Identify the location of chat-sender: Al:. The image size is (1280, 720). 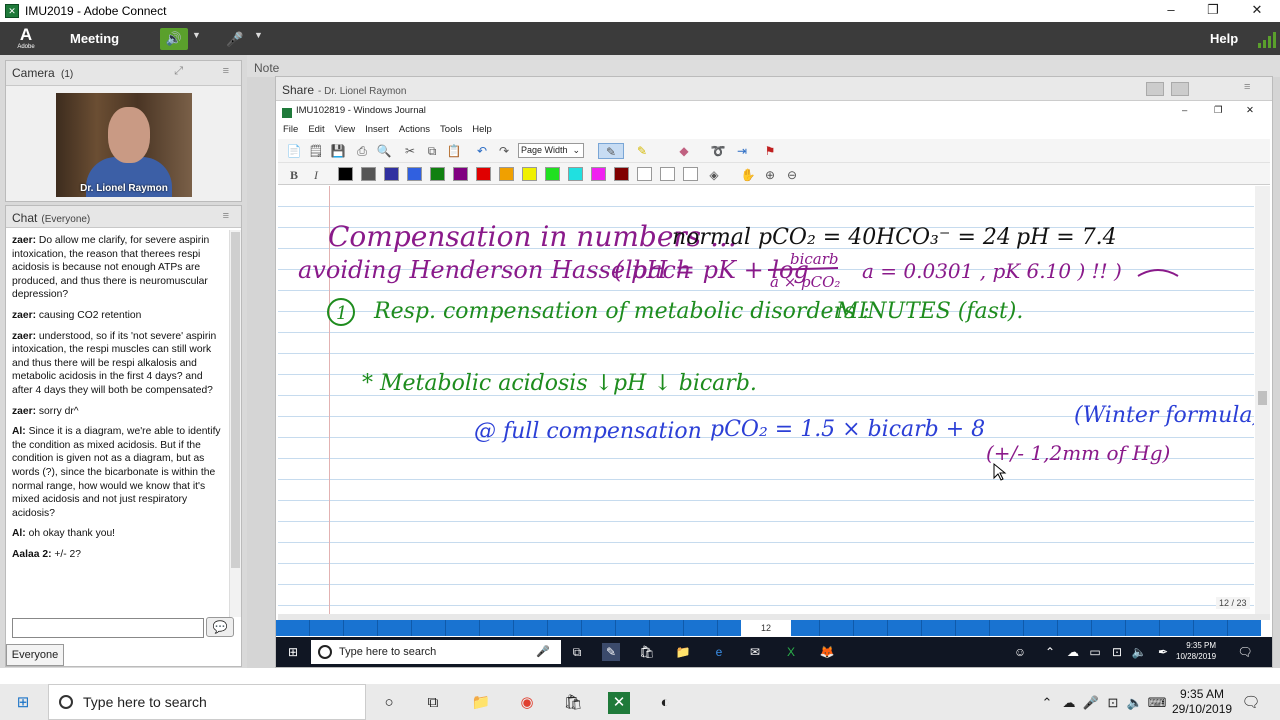
(19, 534).